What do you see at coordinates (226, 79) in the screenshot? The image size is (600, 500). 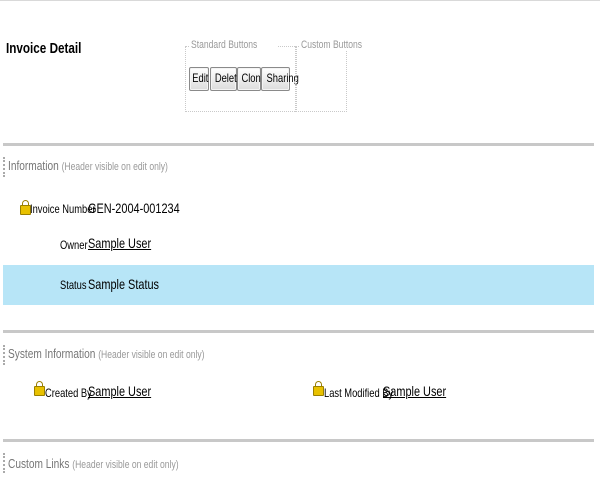 I see `delete-button: Delete` at bounding box center [226, 79].